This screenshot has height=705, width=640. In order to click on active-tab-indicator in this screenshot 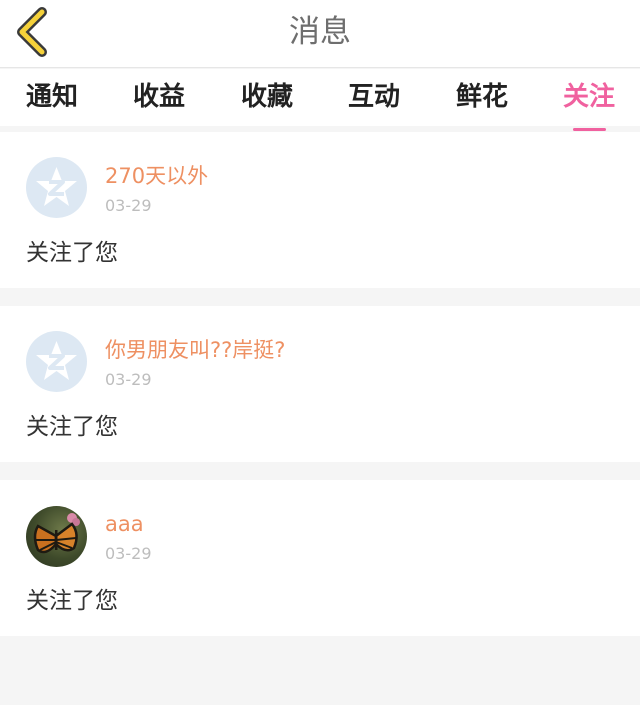, I will do `click(589, 129)`.